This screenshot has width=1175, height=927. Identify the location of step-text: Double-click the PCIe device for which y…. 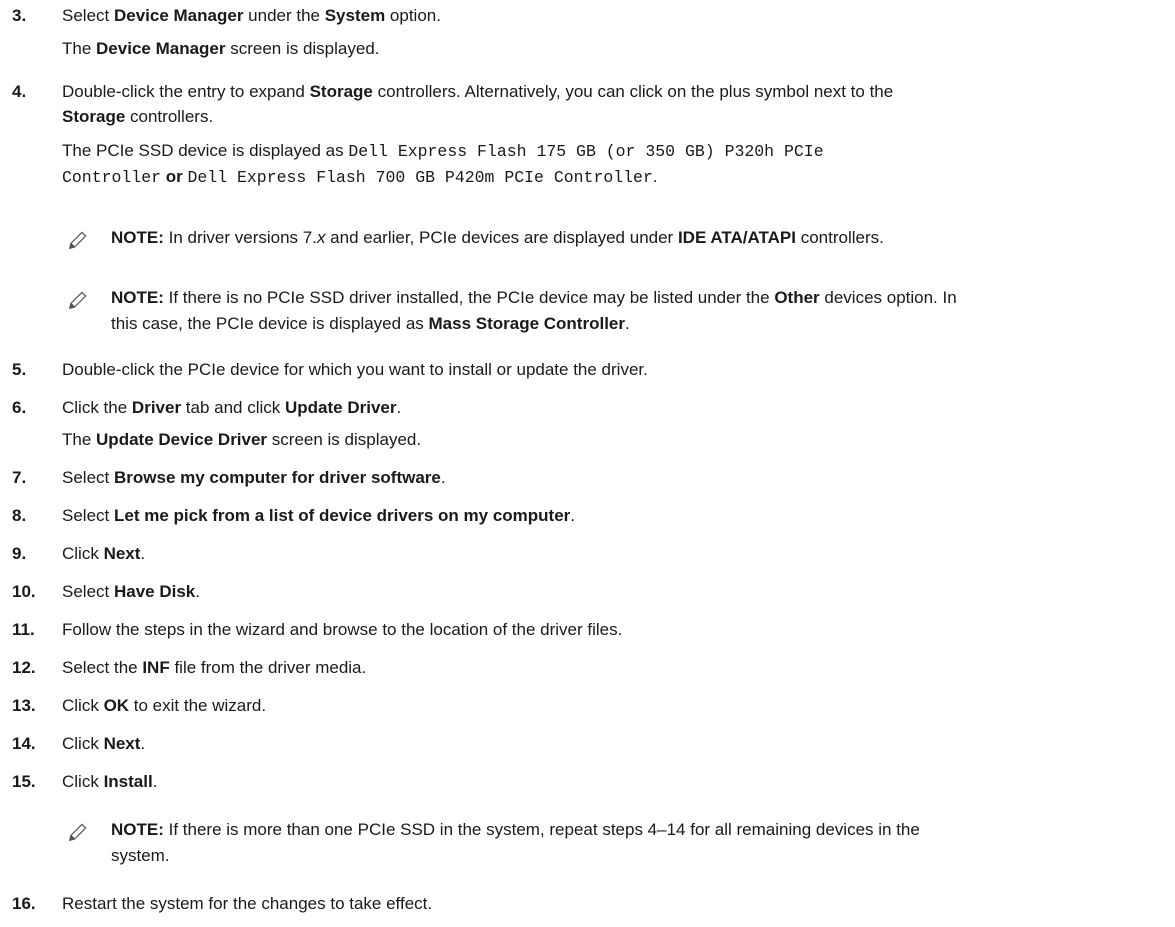
(355, 369).